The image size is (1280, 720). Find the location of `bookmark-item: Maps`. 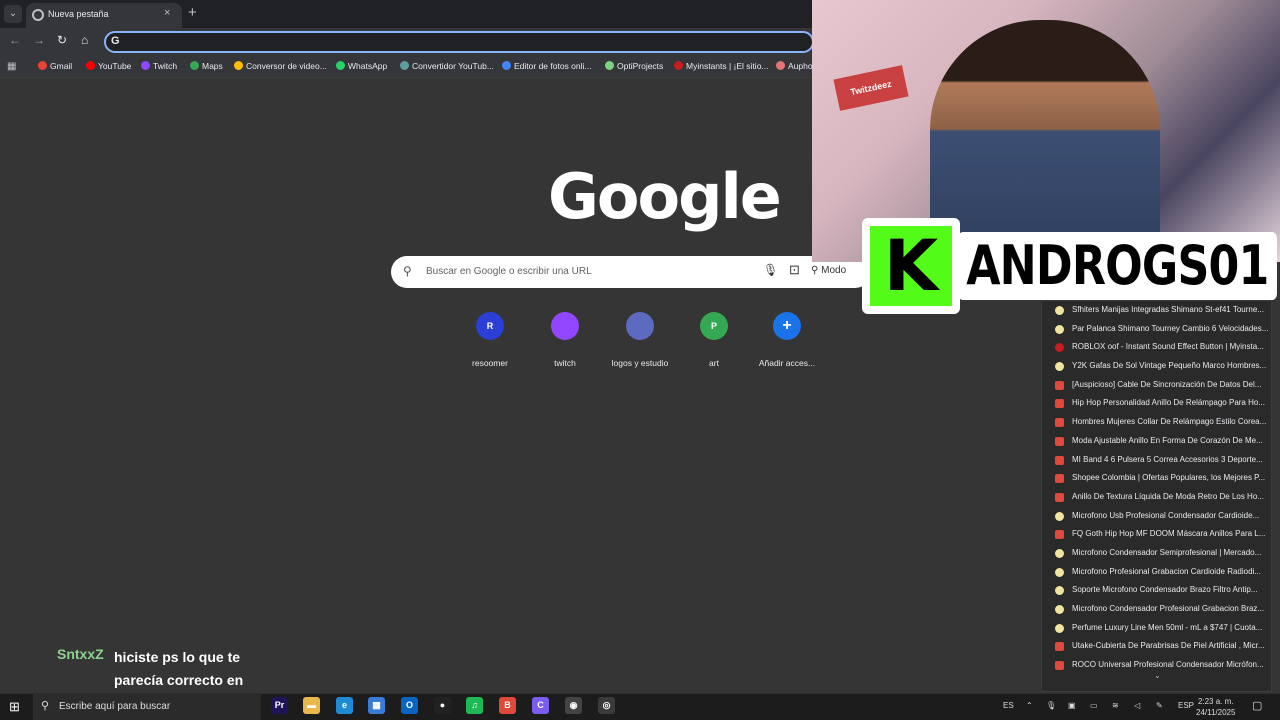

bookmark-item: Maps is located at coordinates (206, 66).